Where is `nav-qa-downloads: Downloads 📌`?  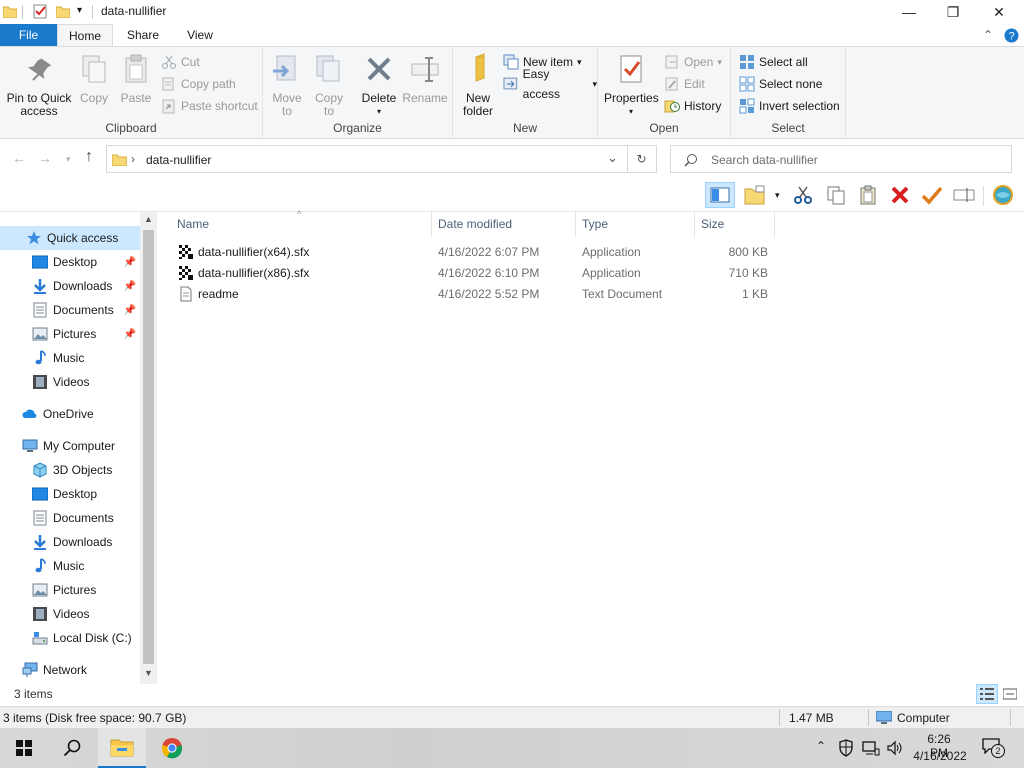
nav-qa-downloads: Downloads 📌 is located at coordinates (70, 286).